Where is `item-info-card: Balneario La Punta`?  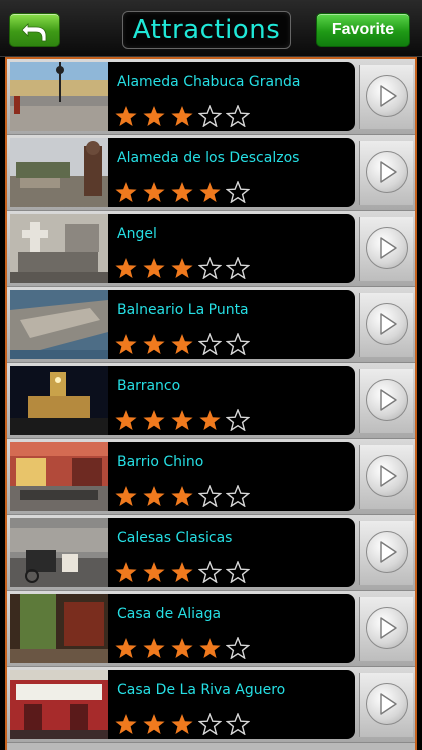 item-info-card: Balneario La Punta is located at coordinates (231, 324).